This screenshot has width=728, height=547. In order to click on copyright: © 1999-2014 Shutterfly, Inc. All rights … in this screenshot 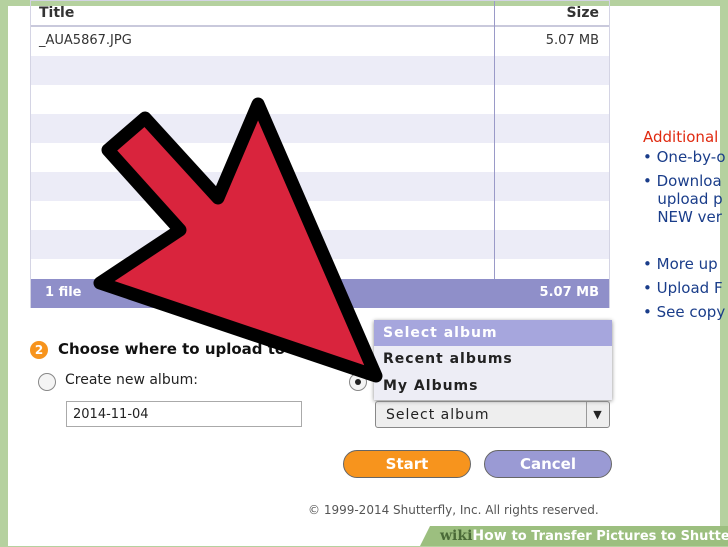, I will do `click(453, 510)`.